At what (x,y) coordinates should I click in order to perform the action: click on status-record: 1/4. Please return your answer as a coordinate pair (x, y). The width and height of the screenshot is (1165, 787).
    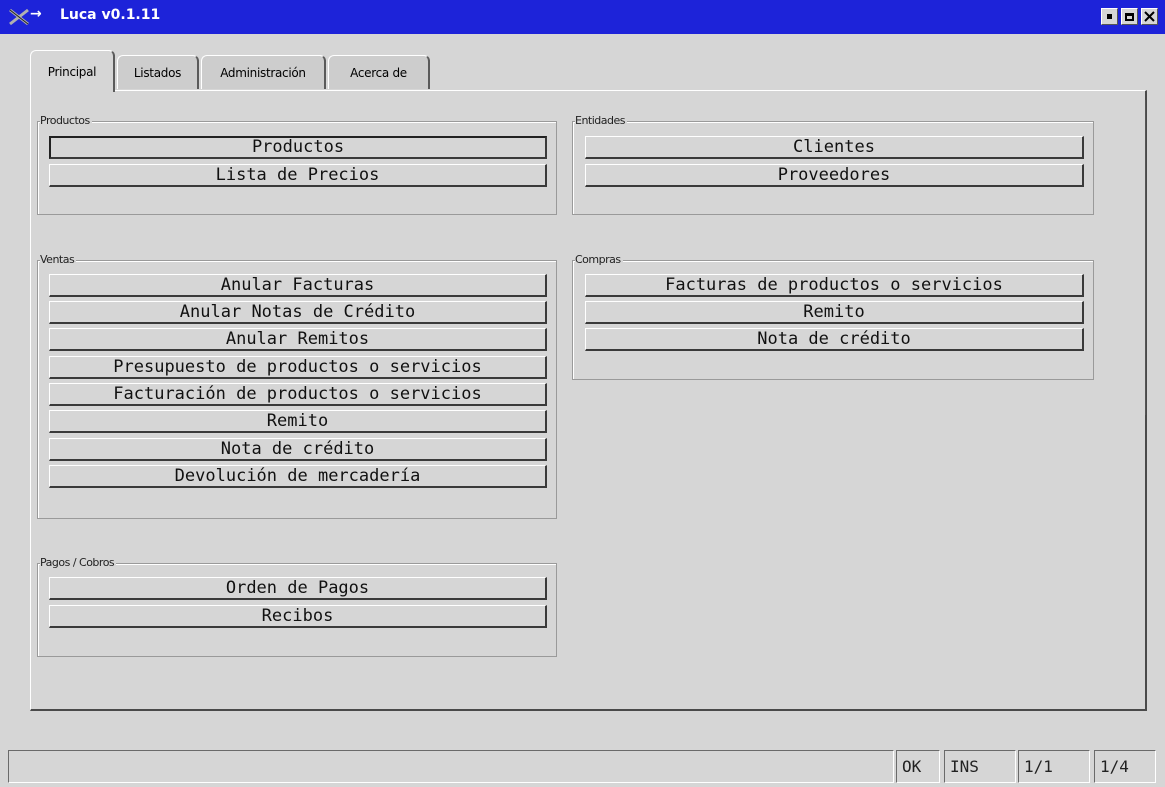
    Looking at the image, I should click on (1125, 766).